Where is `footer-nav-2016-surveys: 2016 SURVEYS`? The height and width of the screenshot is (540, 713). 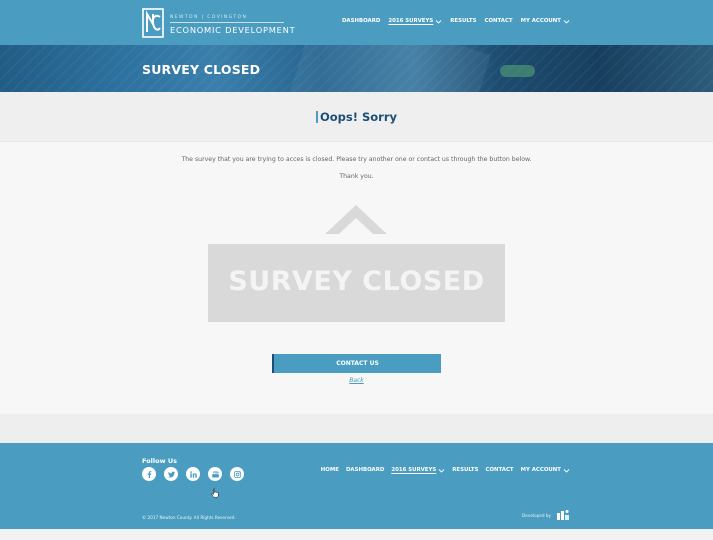 footer-nav-2016-surveys: 2016 SURVEYS is located at coordinates (418, 470).